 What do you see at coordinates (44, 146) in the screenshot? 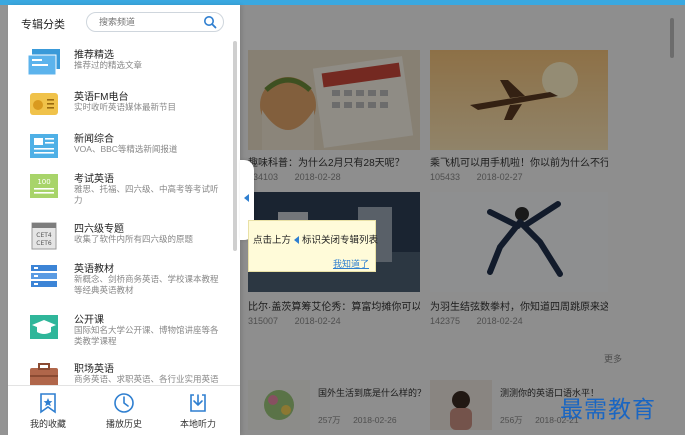
I see `news-icon` at bounding box center [44, 146].